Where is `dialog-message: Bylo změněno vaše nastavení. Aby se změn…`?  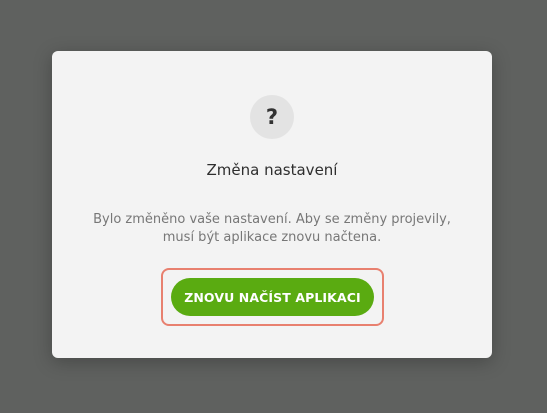 dialog-message: Bylo změněno vaše nastavení. Aby se změn… is located at coordinates (272, 229).